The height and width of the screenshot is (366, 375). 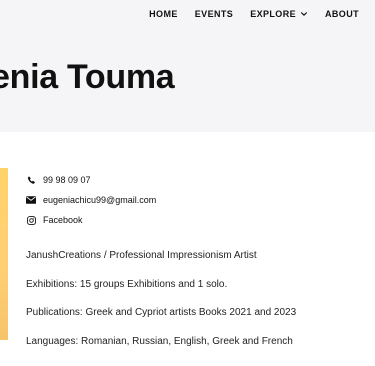 What do you see at coordinates (87, 76) in the screenshot?
I see `page-title: enia Touma` at bounding box center [87, 76].